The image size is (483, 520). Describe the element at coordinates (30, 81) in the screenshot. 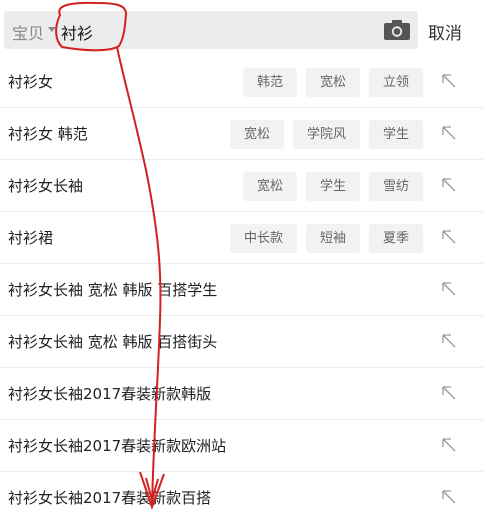

I see `suggestion-text: 衬衫女` at that location.